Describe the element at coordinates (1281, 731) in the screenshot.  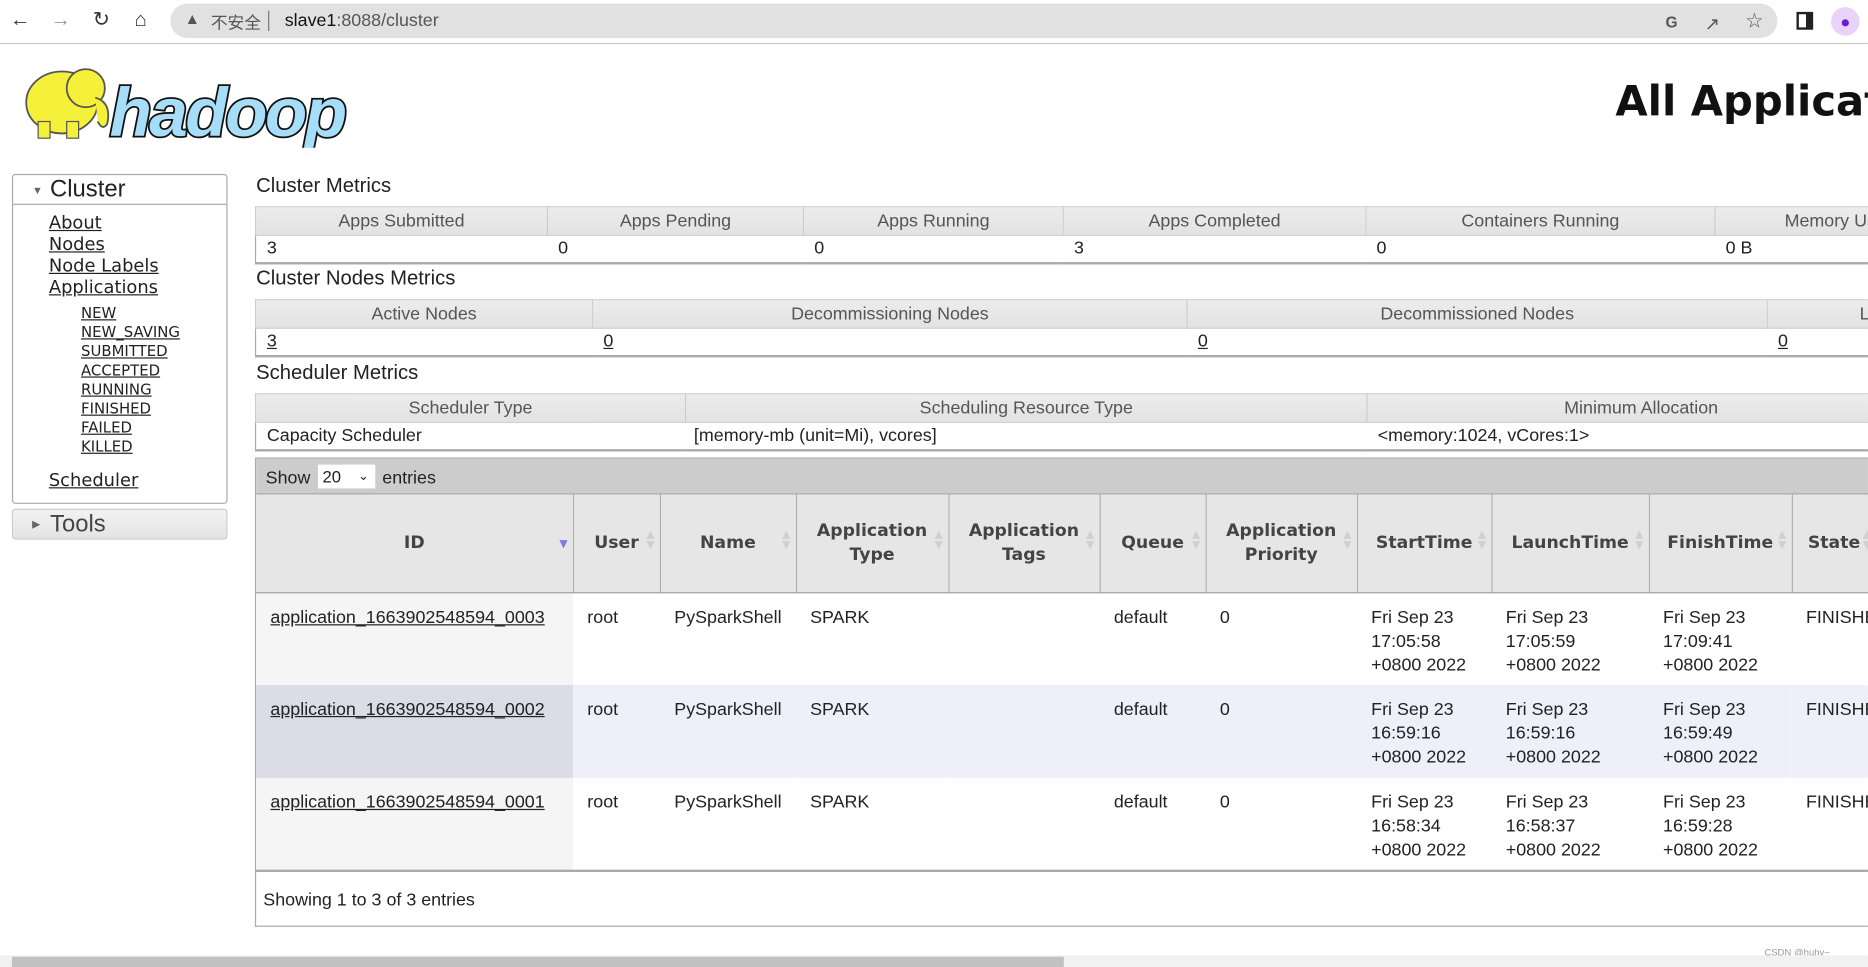
I see `cell-application-priority: 0` at that location.